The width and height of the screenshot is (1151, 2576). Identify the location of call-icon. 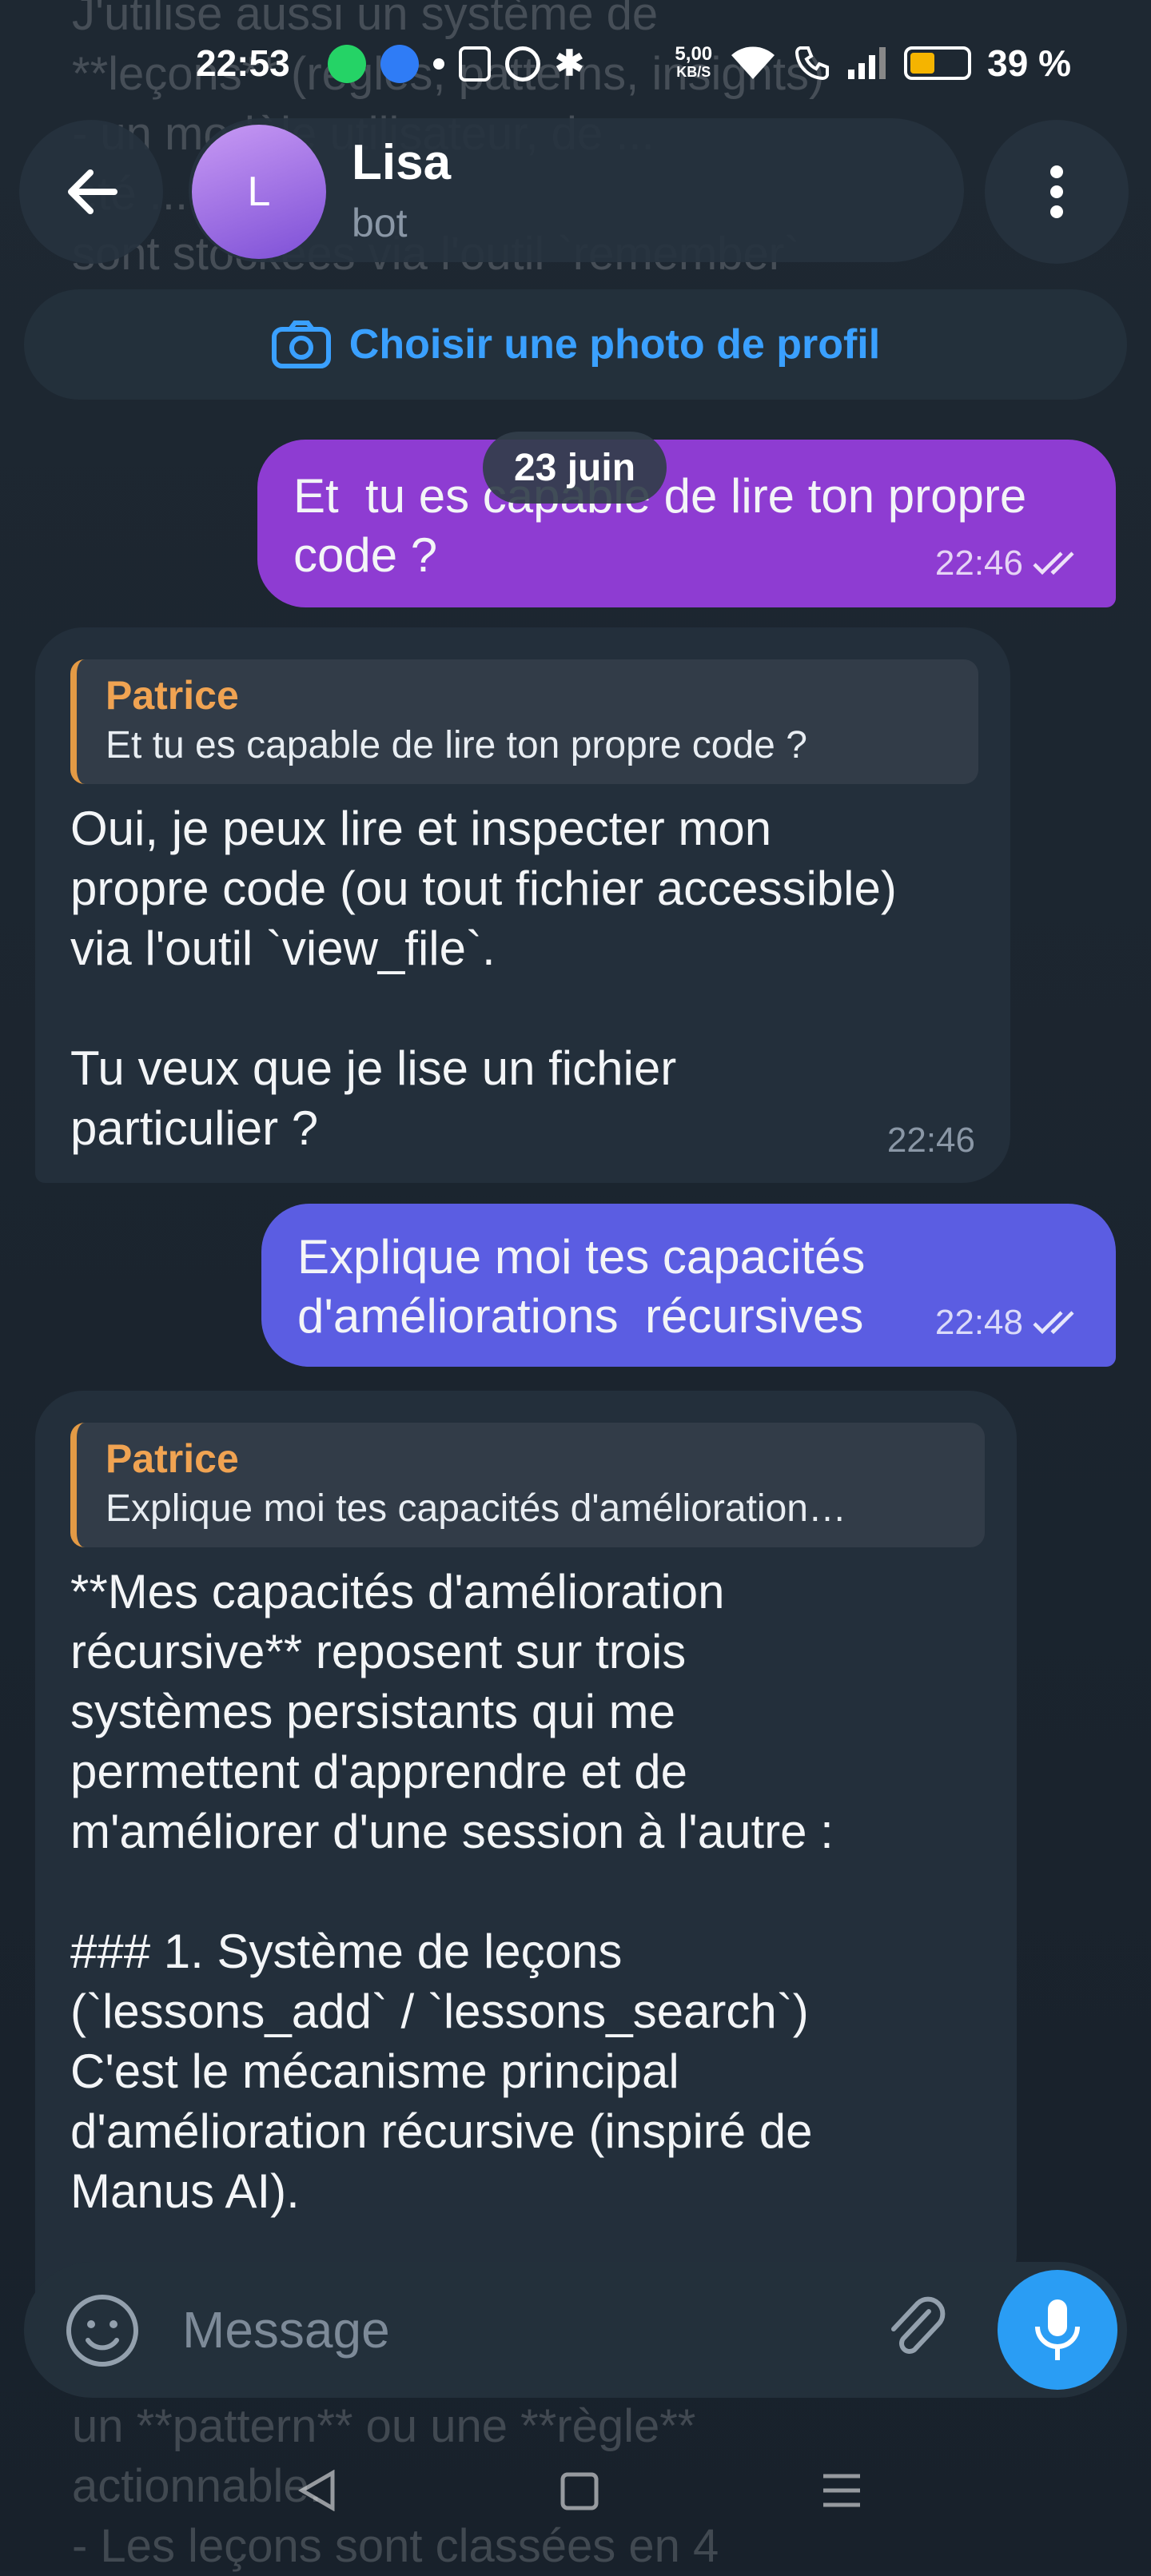
(813, 63).